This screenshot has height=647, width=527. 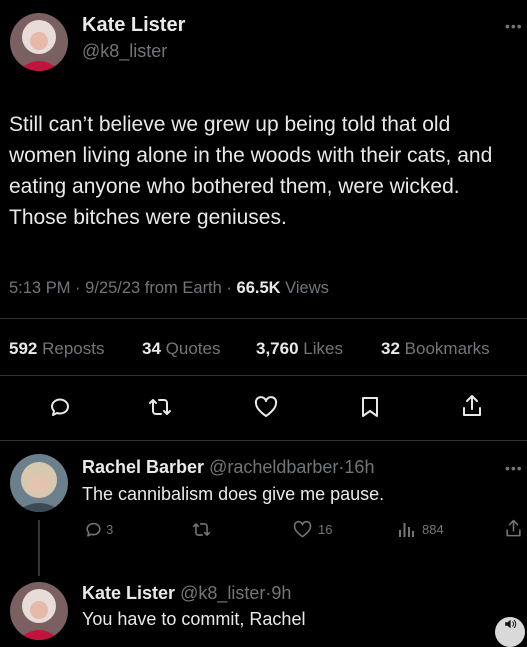 I want to click on quotes-stat: 34 Quotes, so click(x=181, y=349).